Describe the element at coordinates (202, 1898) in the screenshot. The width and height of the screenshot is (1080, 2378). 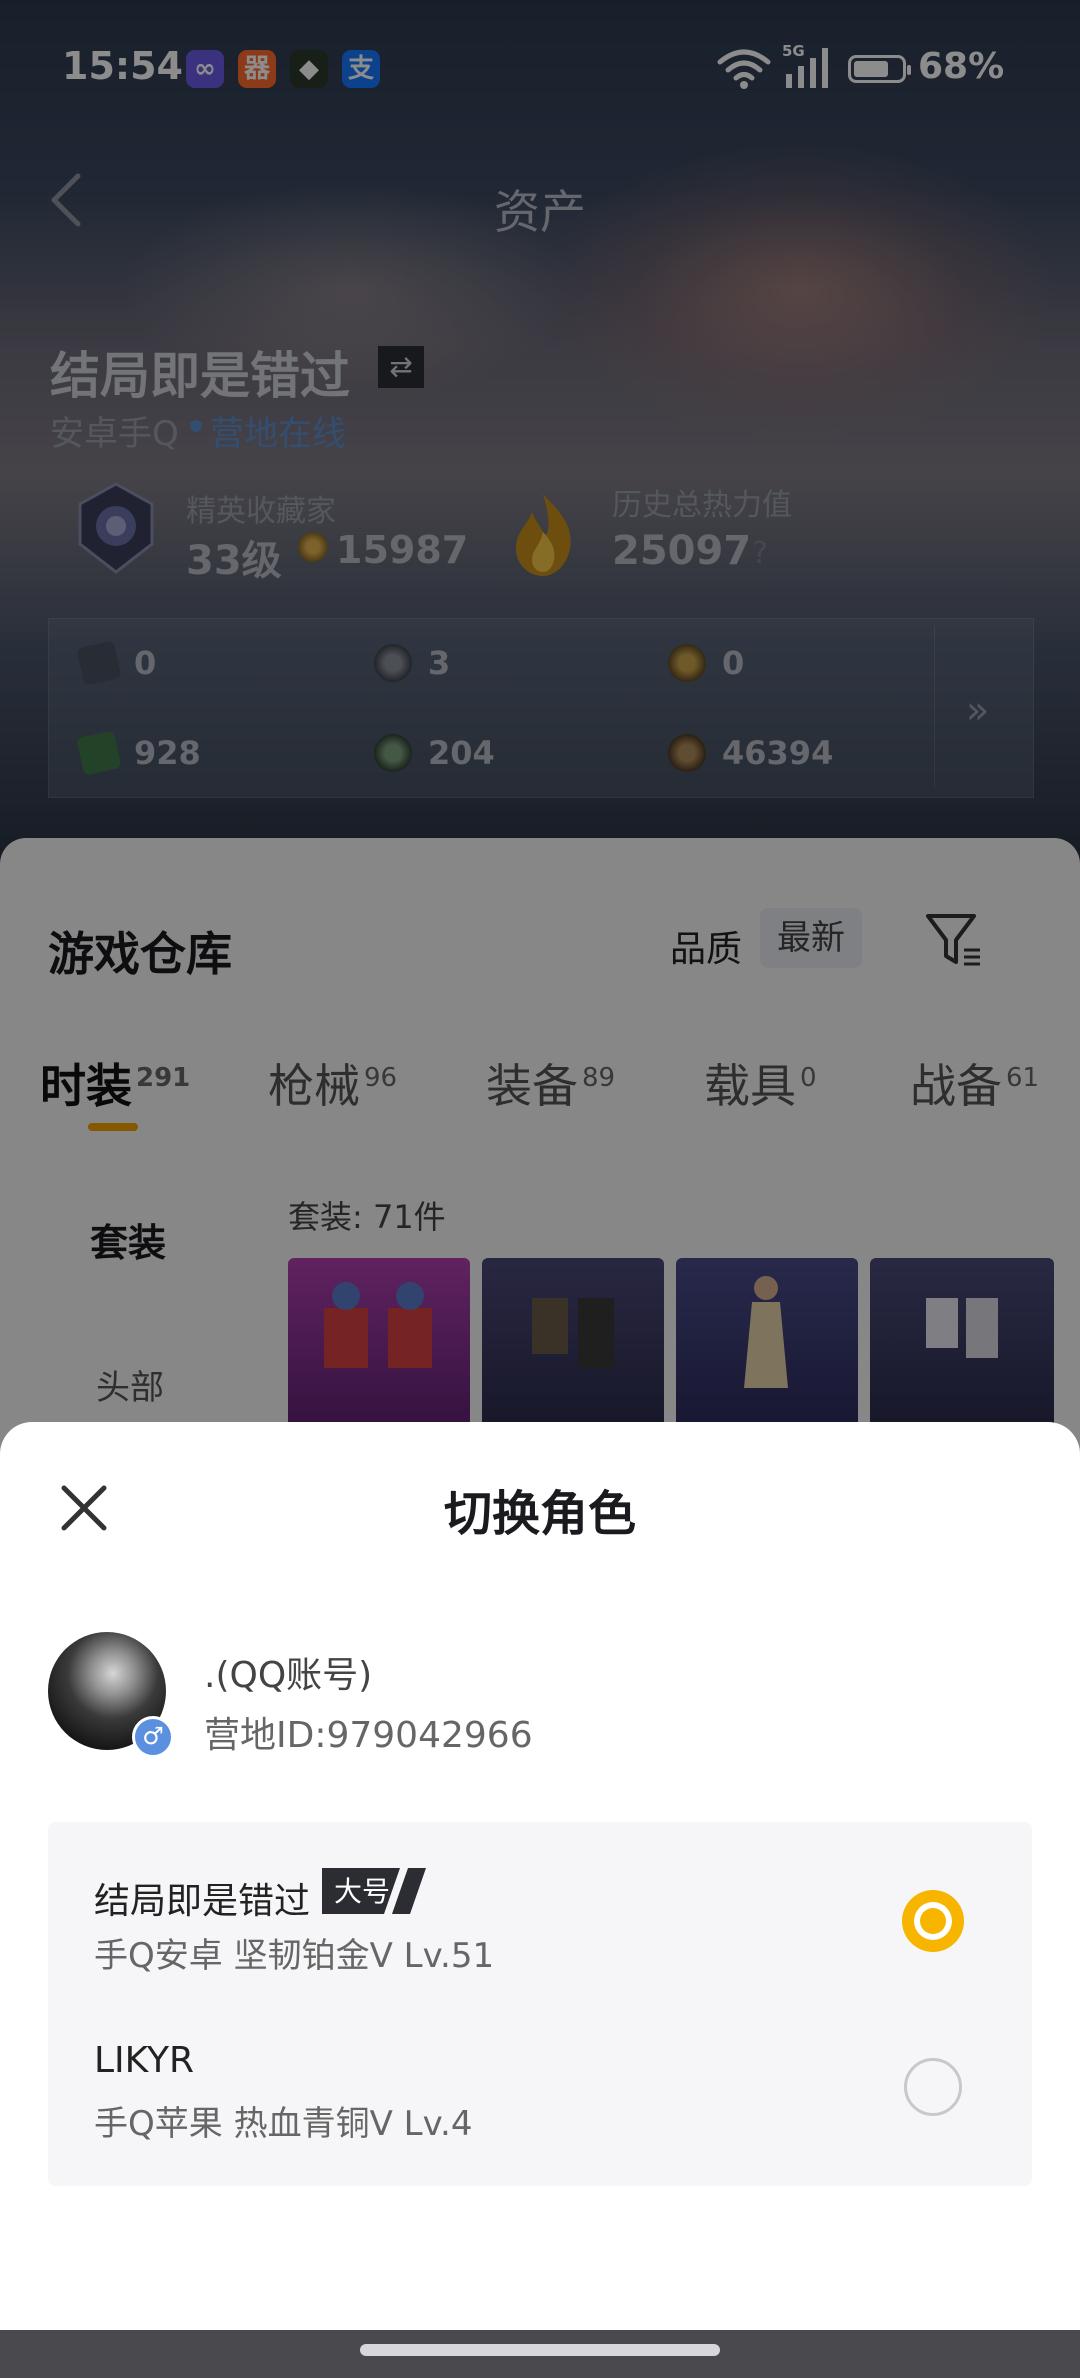
I see `role-name: 结局即是错过` at that location.